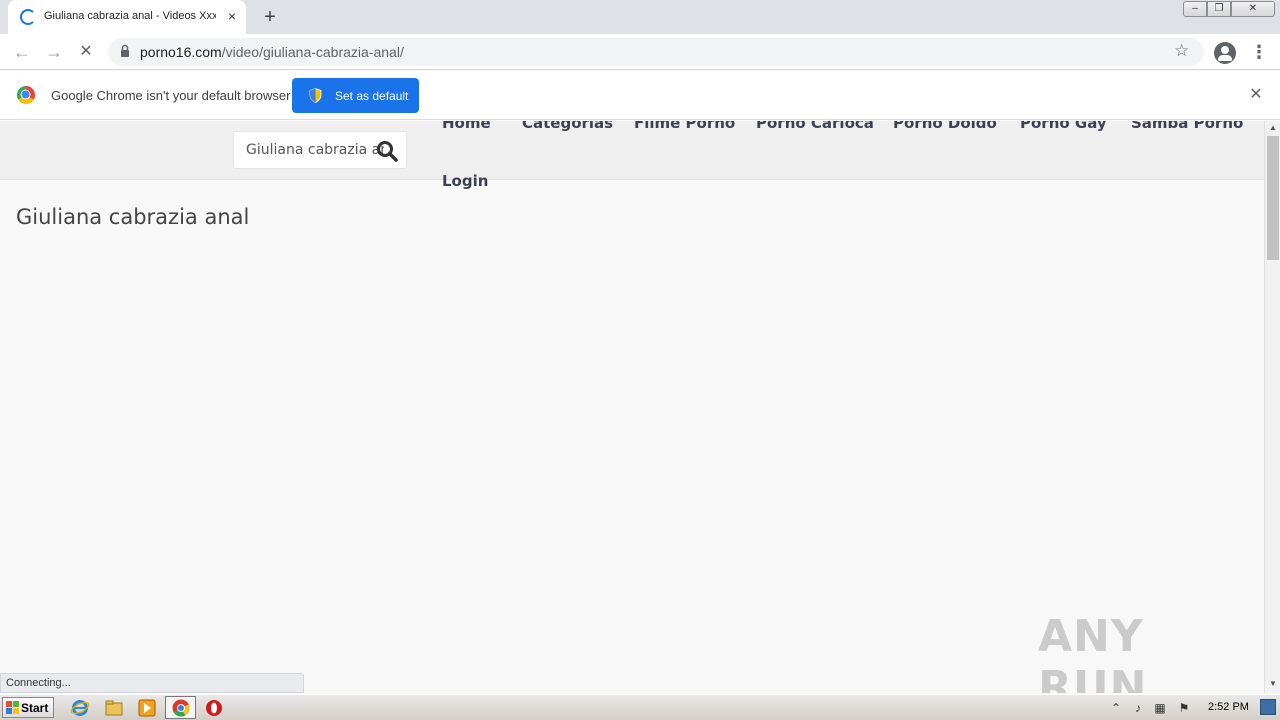  Describe the element at coordinates (1138, 708) in the screenshot. I see `volume-icon: ♪` at that location.